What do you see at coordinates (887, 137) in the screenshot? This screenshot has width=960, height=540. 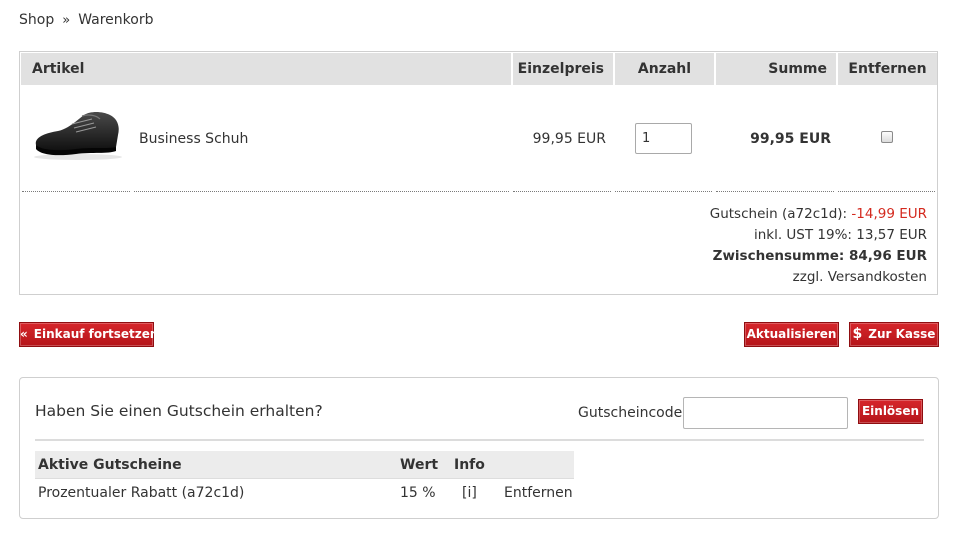 I see `remove-item-checkbox` at bounding box center [887, 137].